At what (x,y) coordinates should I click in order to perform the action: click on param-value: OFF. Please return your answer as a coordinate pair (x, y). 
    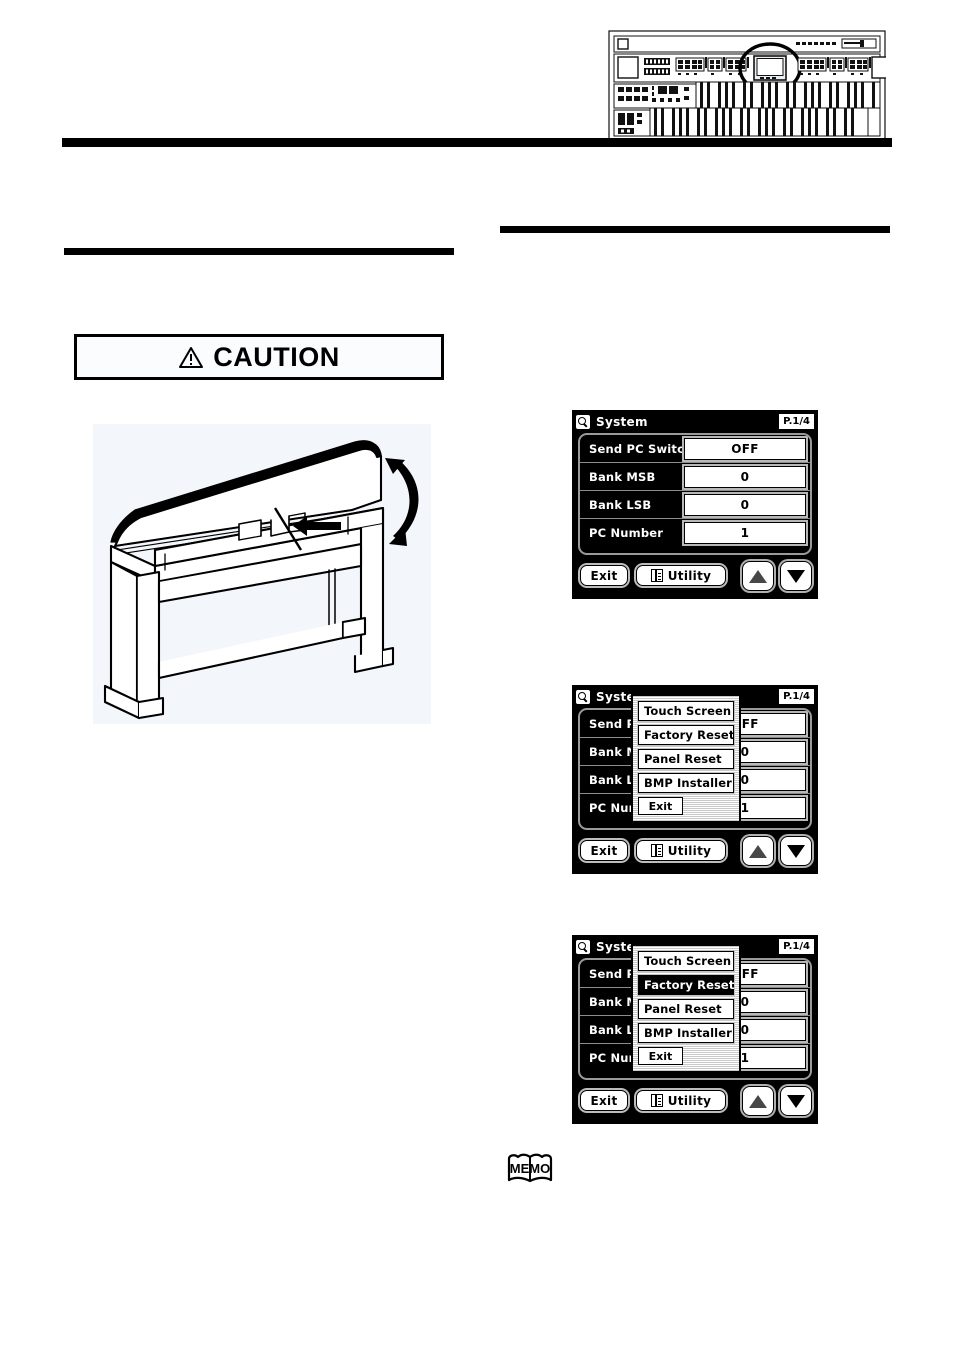
    Looking at the image, I should click on (745, 448).